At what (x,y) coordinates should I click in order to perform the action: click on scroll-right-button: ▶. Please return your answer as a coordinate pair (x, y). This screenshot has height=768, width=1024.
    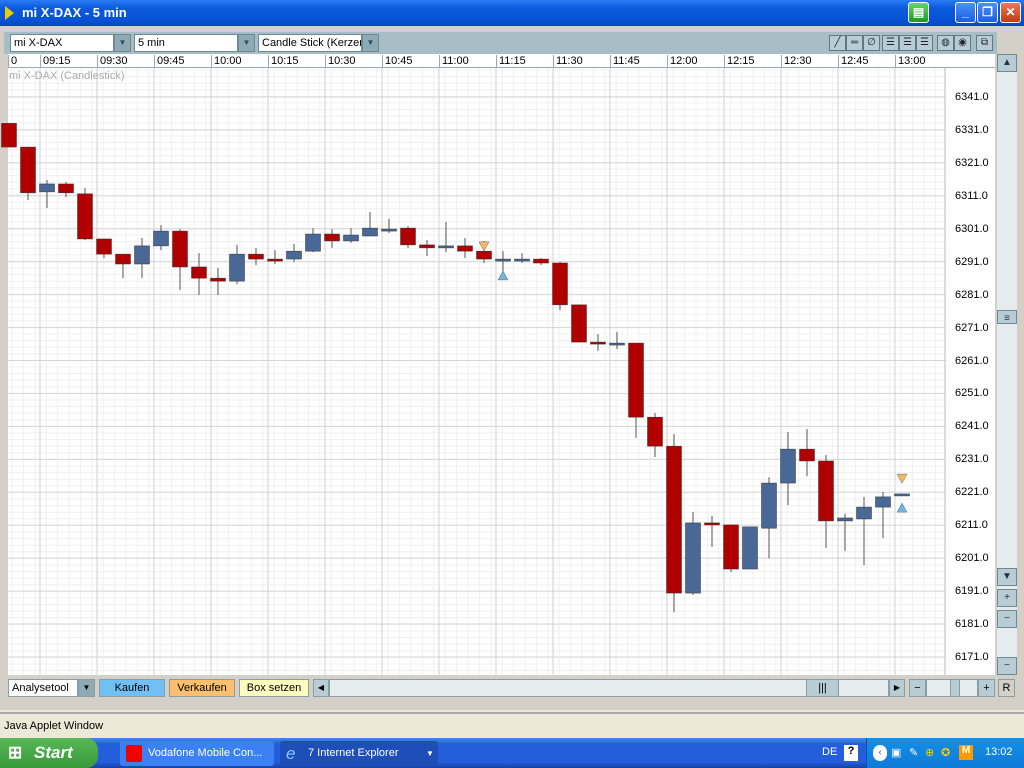
    Looking at the image, I should click on (897, 688).